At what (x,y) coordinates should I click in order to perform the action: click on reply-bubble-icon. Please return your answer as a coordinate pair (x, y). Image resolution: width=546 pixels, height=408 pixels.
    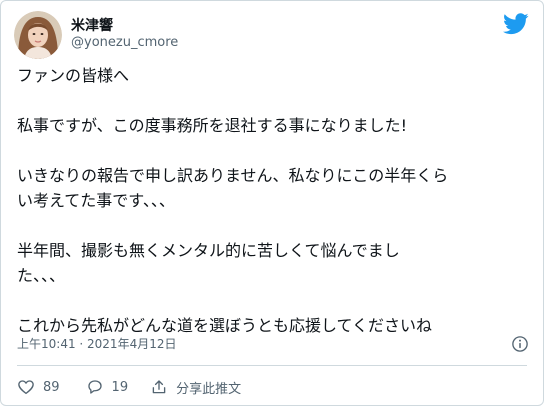
    Looking at the image, I should click on (94, 387).